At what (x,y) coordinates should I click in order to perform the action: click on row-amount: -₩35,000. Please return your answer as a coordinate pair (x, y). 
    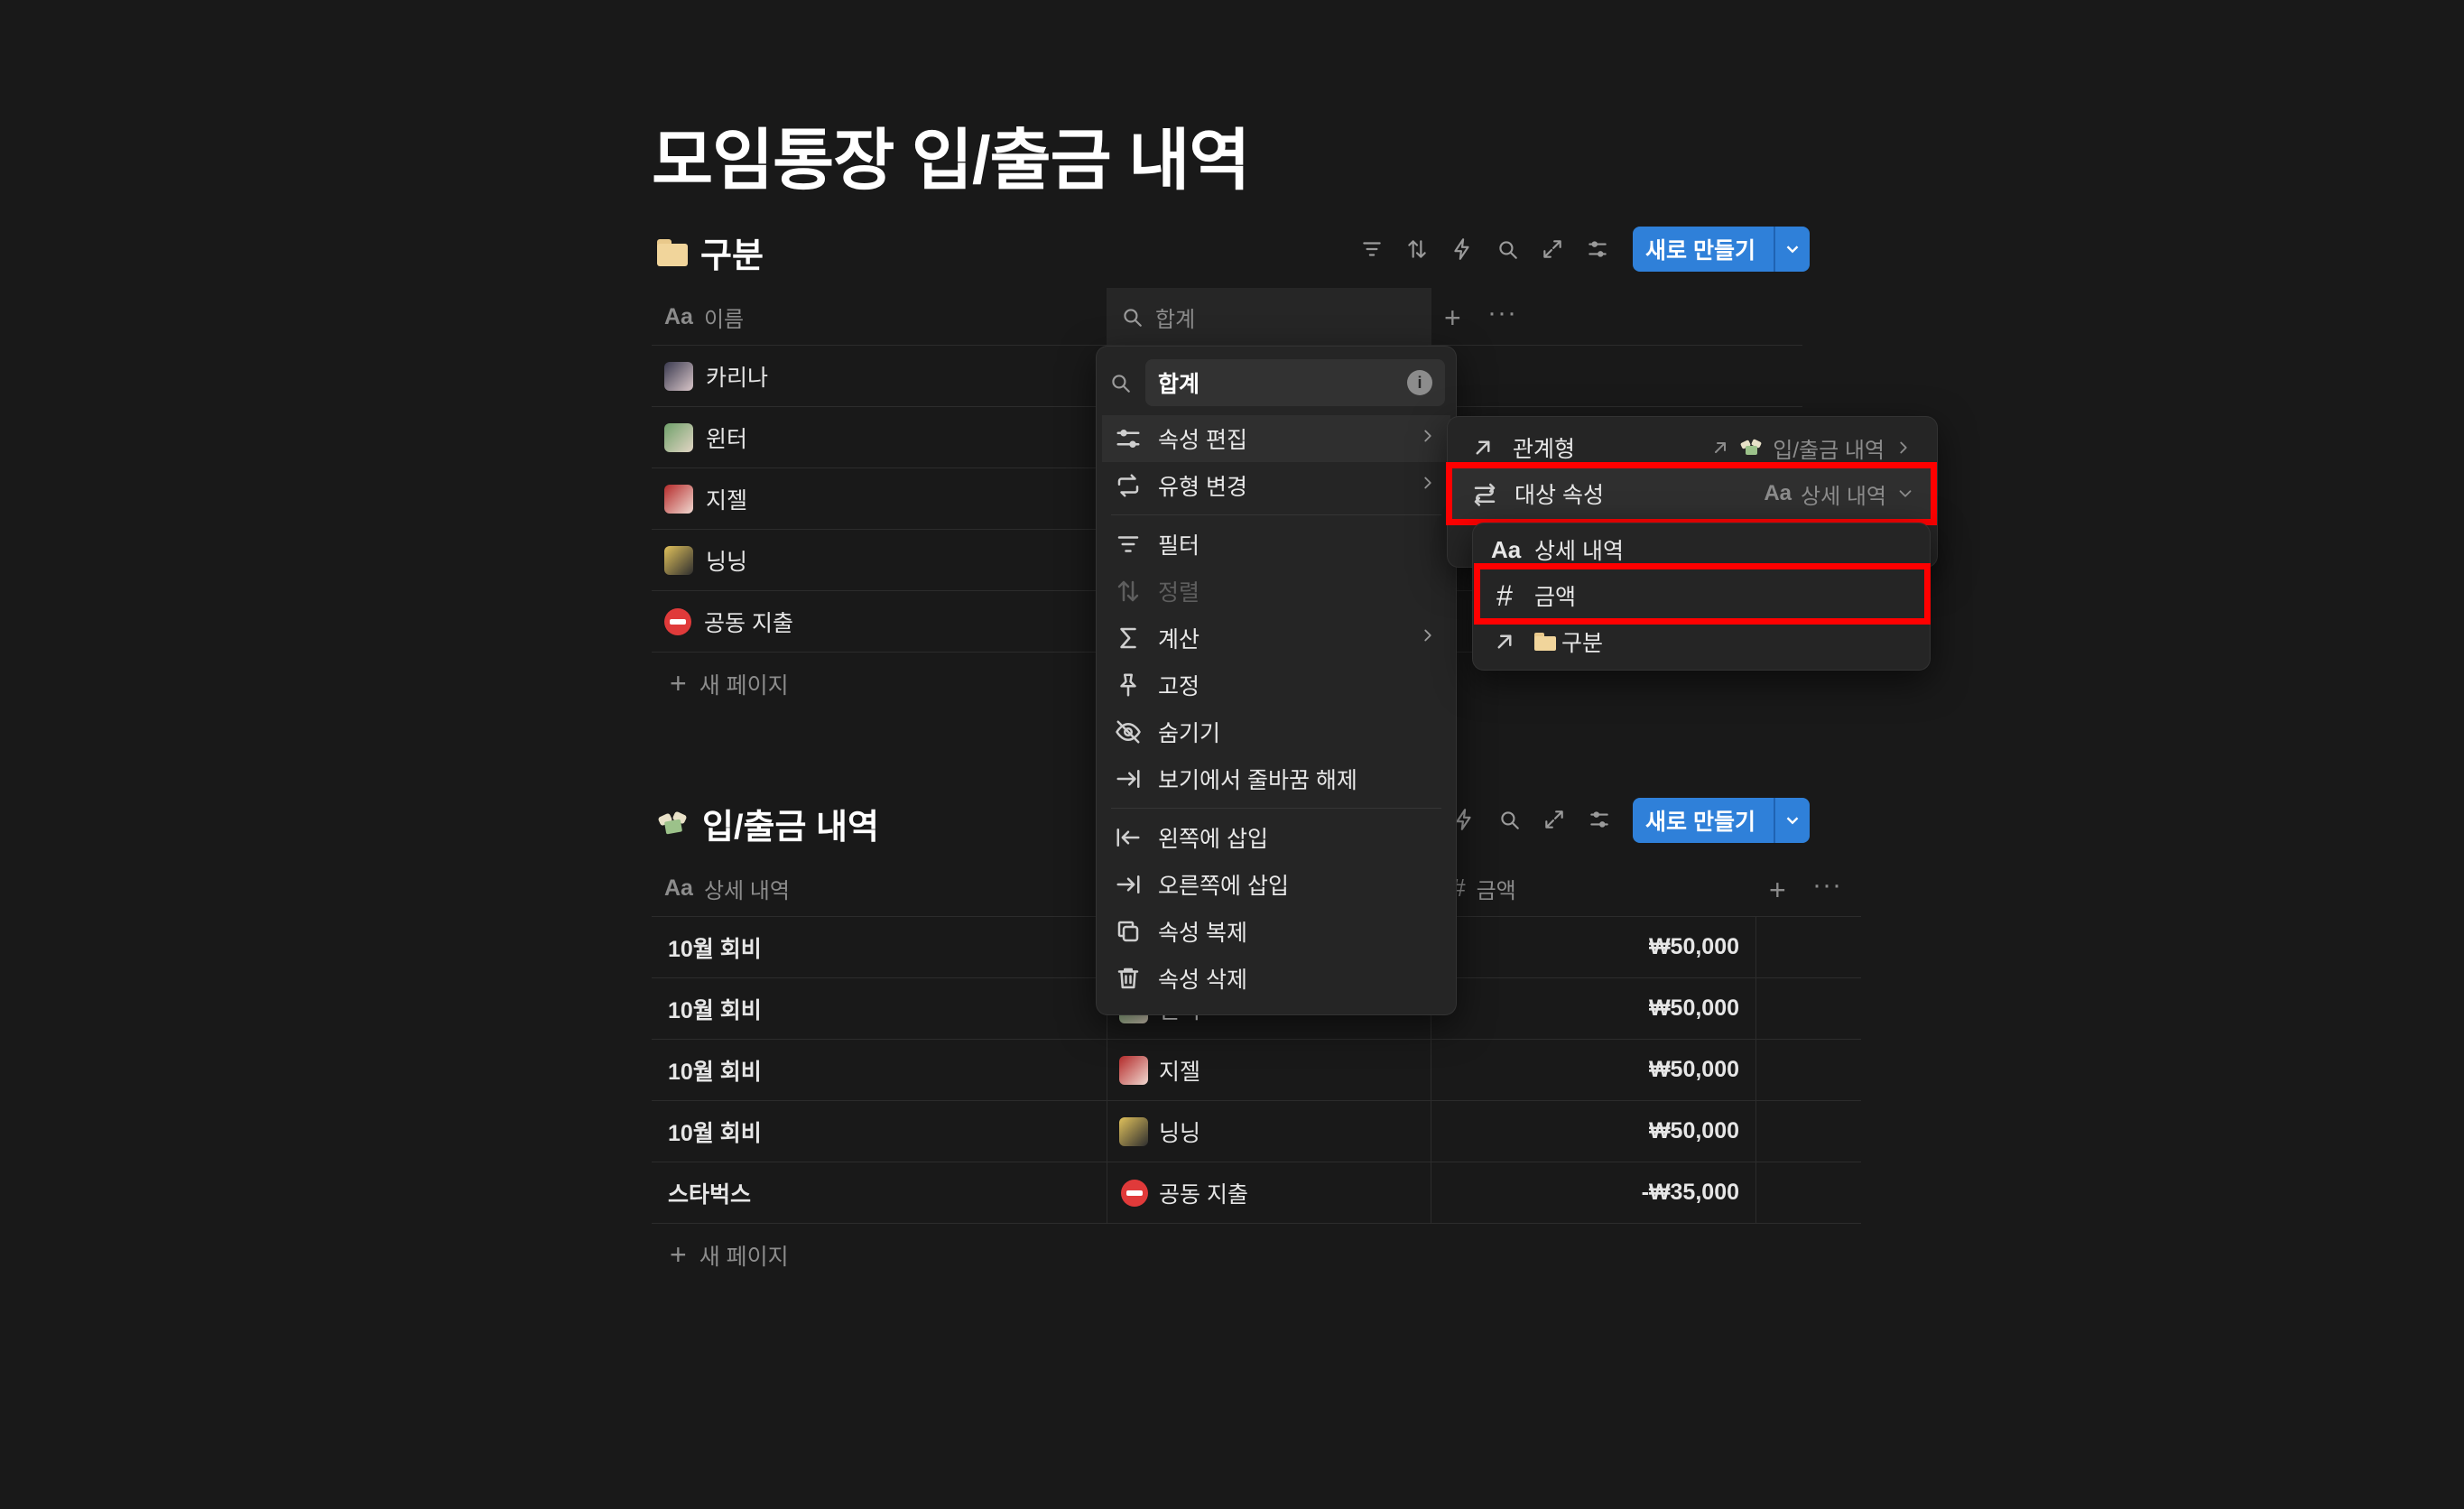
    Looking at the image, I should click on (1690, 1193).